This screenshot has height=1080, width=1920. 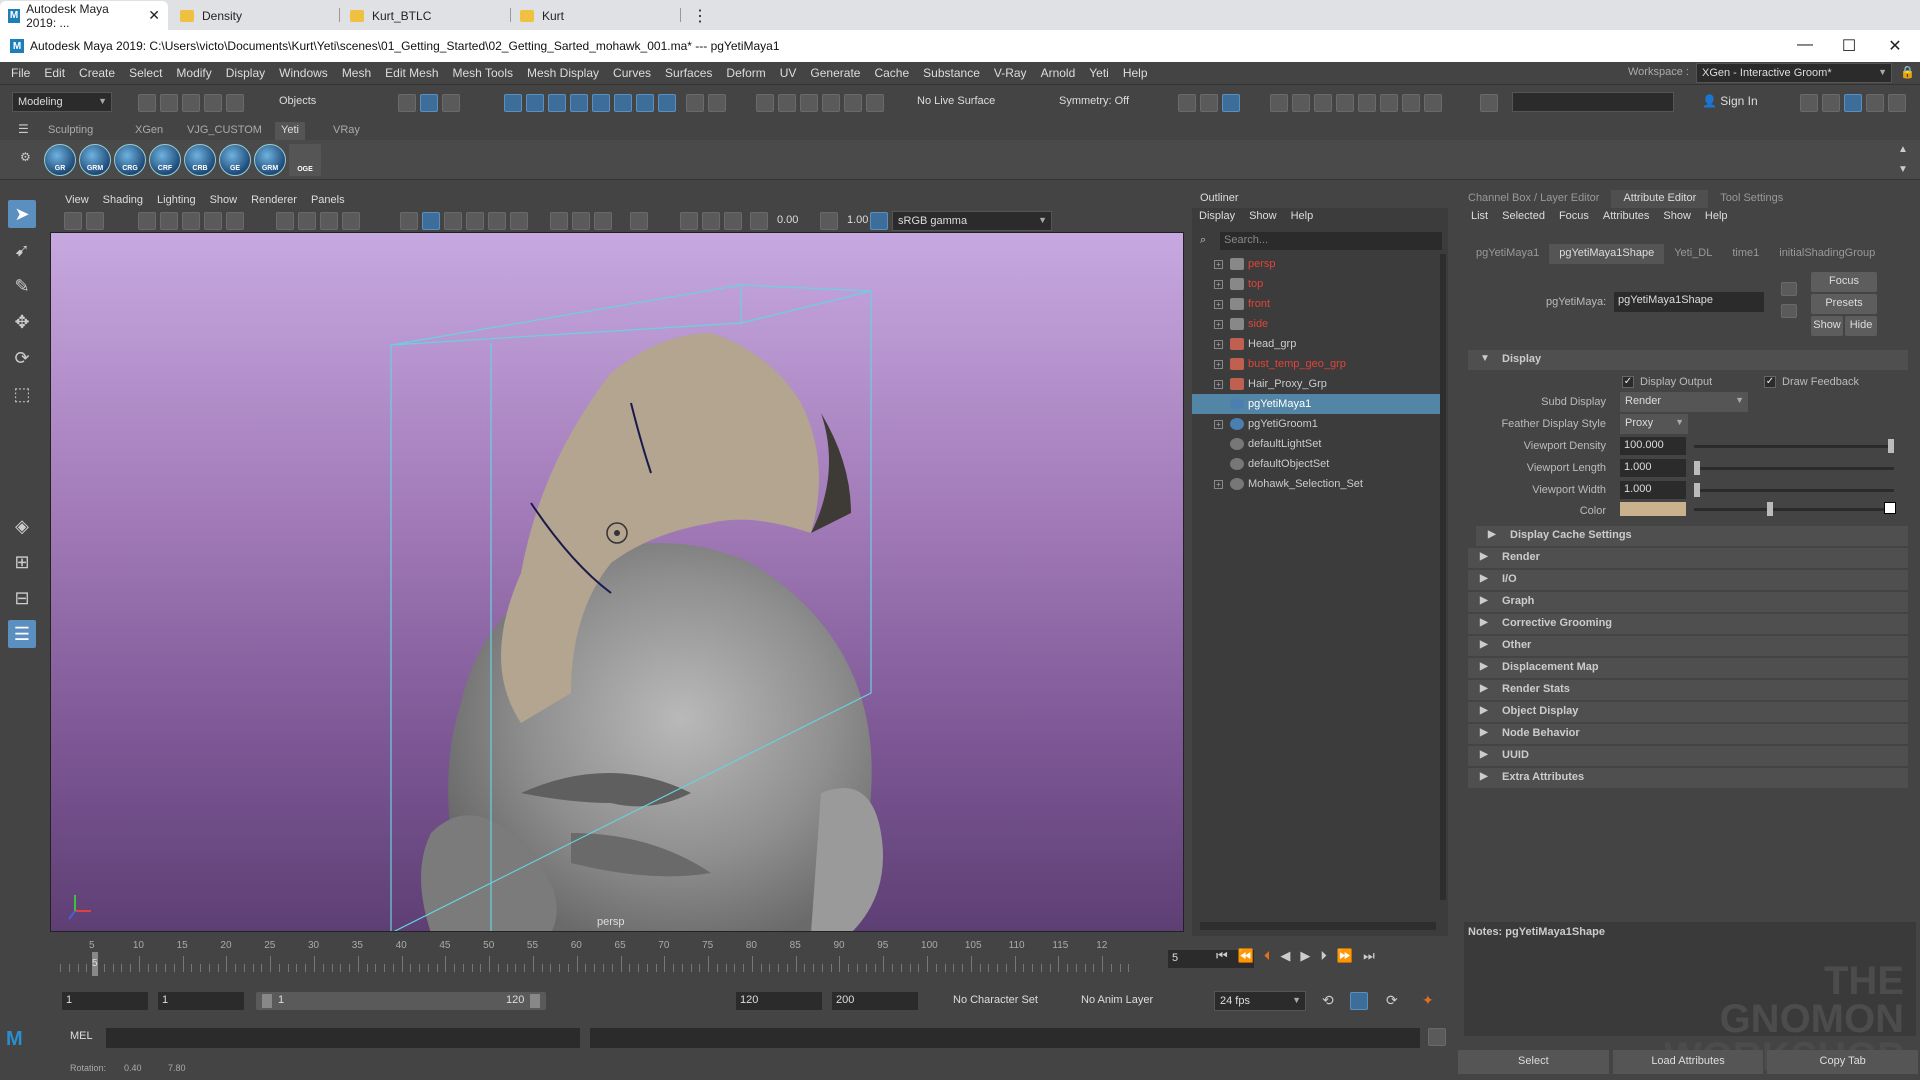 I want to click on outliner-scrollbar, so click(x=1443, y=577).